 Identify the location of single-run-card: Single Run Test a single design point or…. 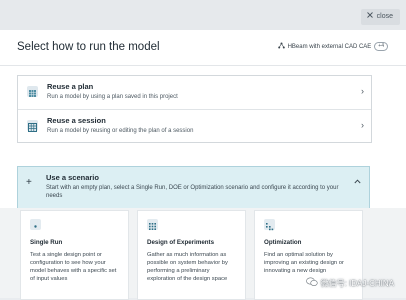
(74, 255).